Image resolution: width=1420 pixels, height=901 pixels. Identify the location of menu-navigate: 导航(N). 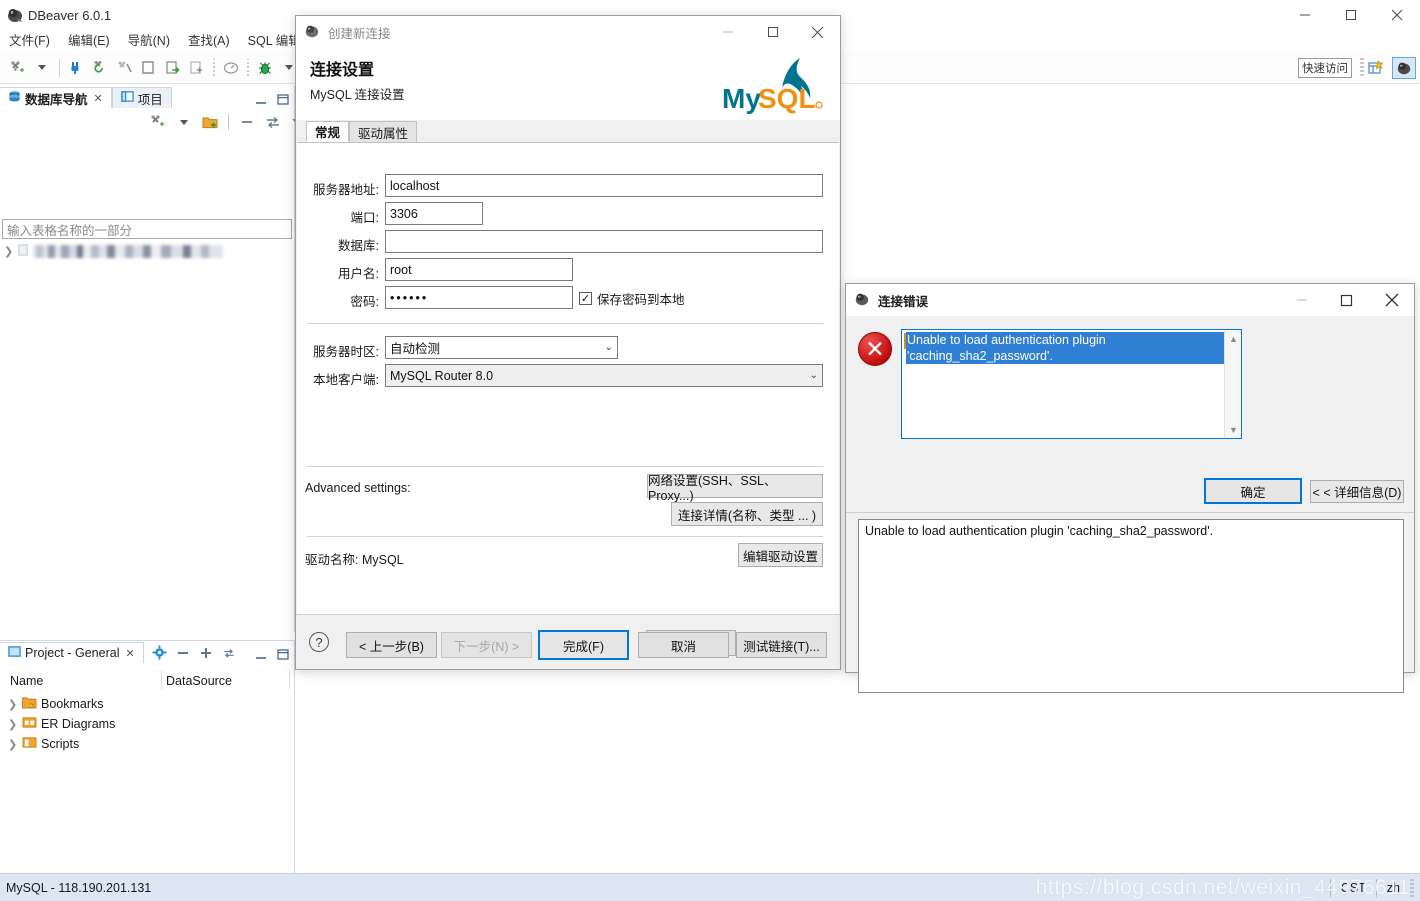
(149, 41).